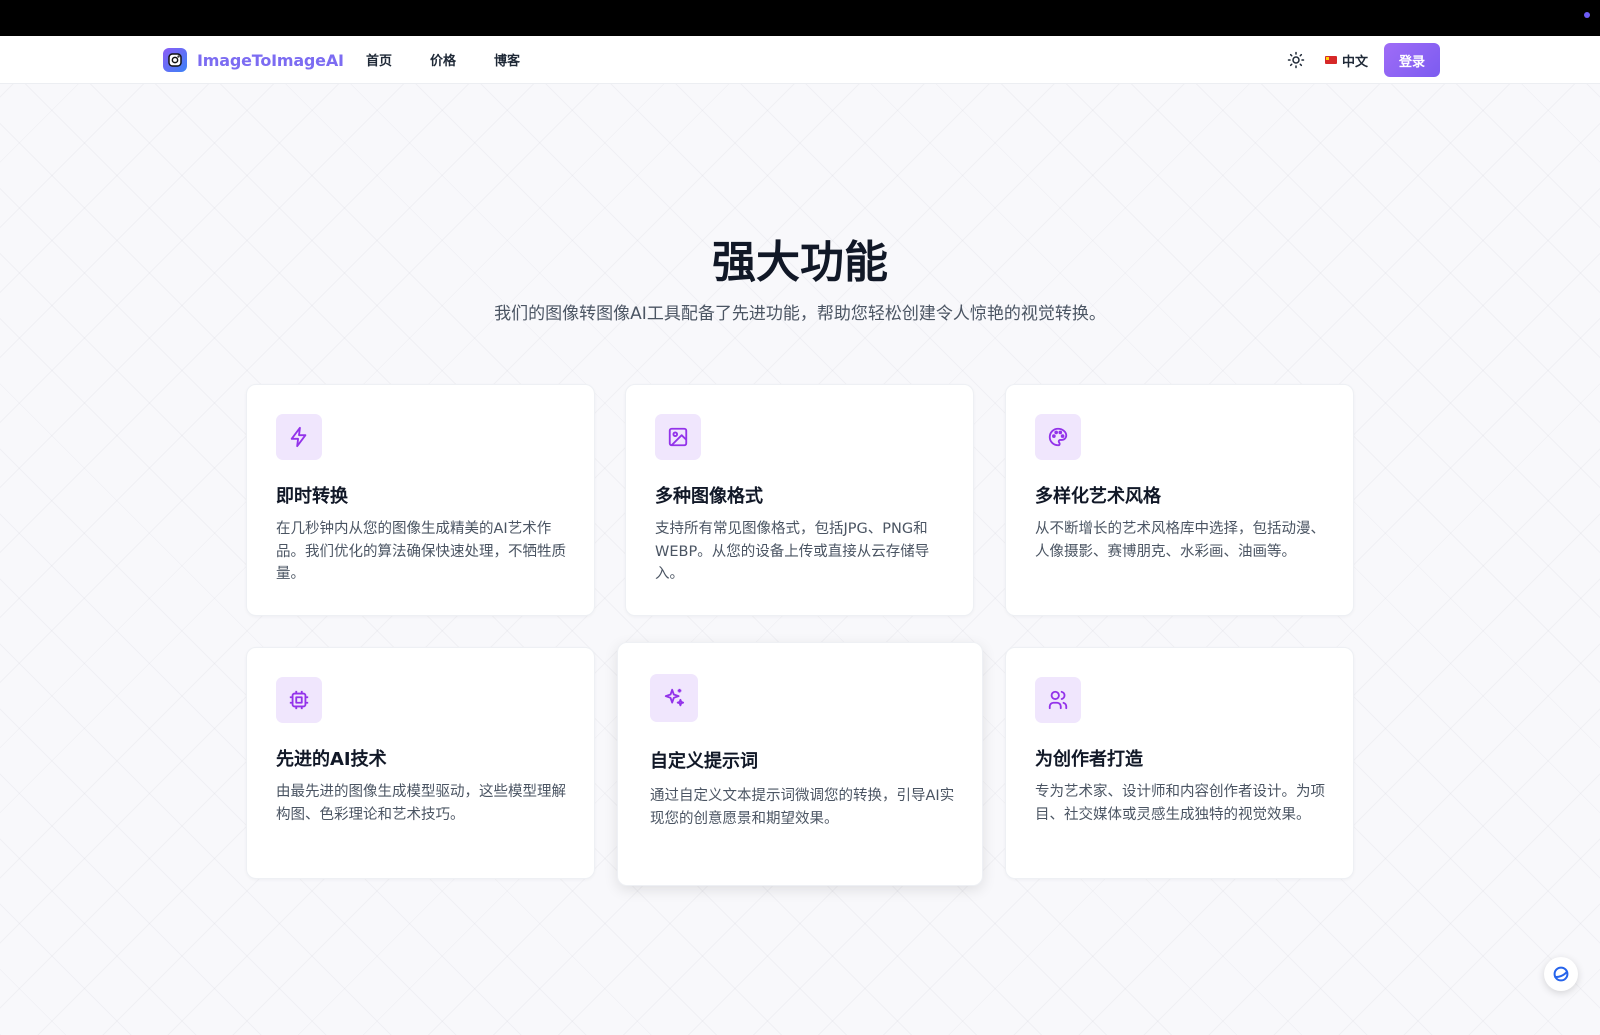 The width and height of the screenshot is (1600, 1035). I want to click on users-icon, so click(1058, 700).